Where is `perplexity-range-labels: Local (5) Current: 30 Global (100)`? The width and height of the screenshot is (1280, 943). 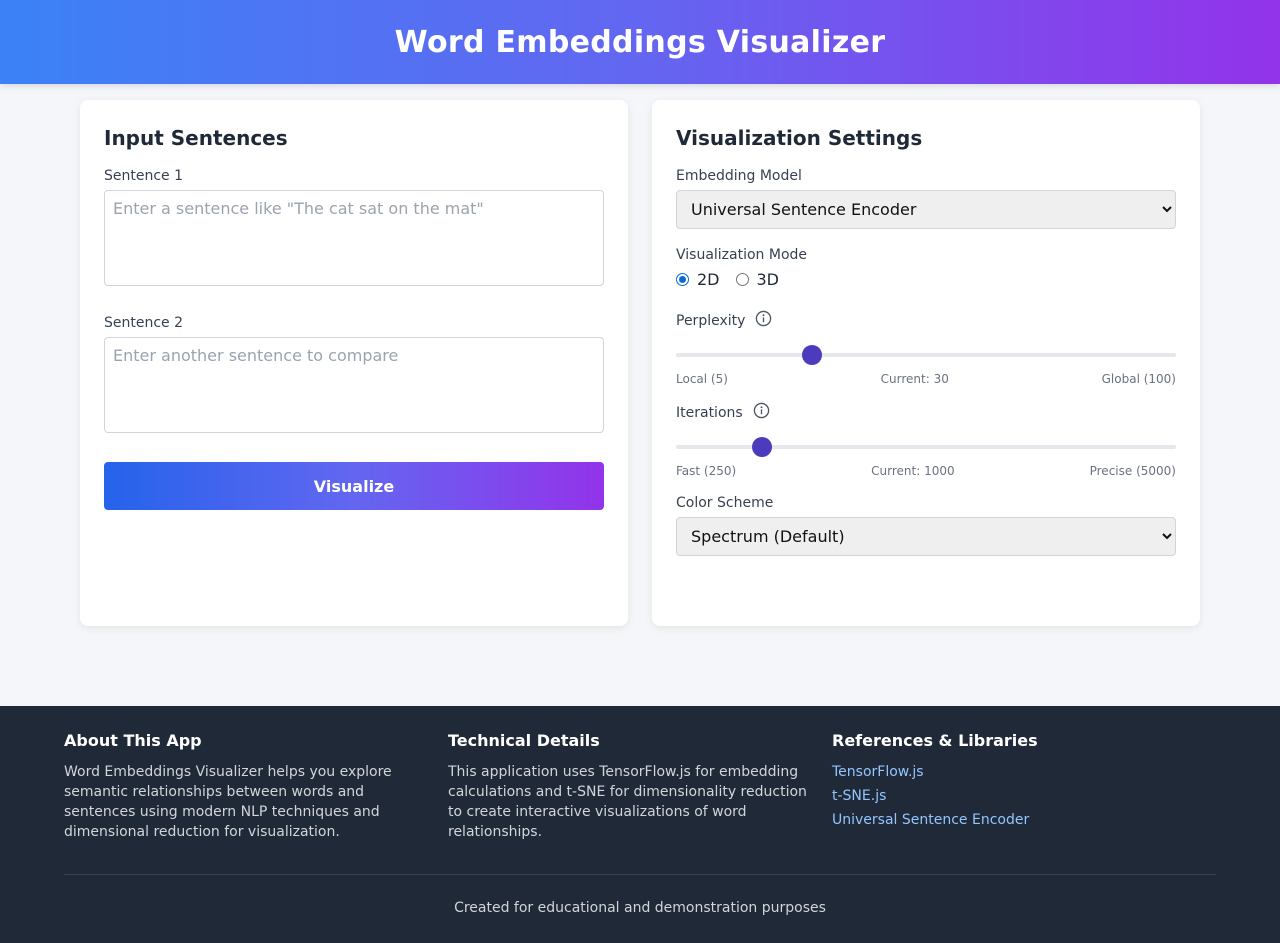
perplexity-range-labels: Local (5) Current: 30 Global (100) is located at coordinates (926, 379).